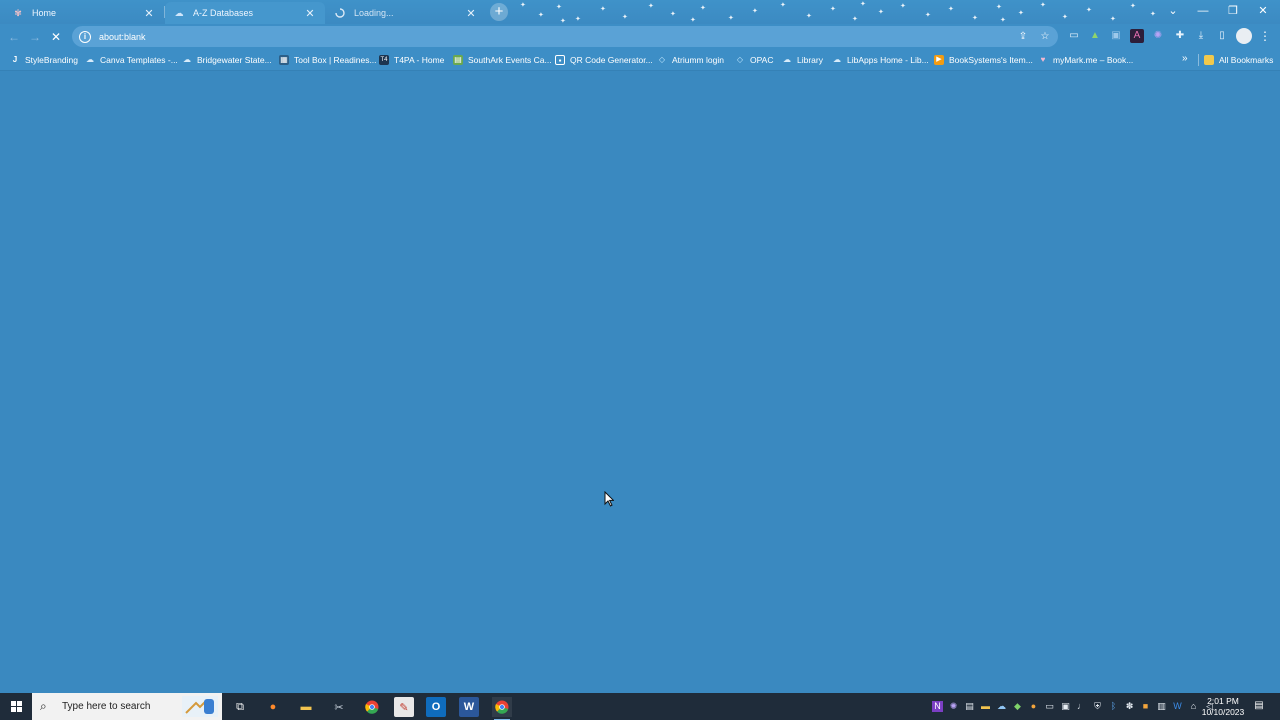 The image size is (1280, 720). Describe the element at coordinates (1173, 11) in the screenshot. I see `tab-search-dropdown-icon: ⌄` at that location.